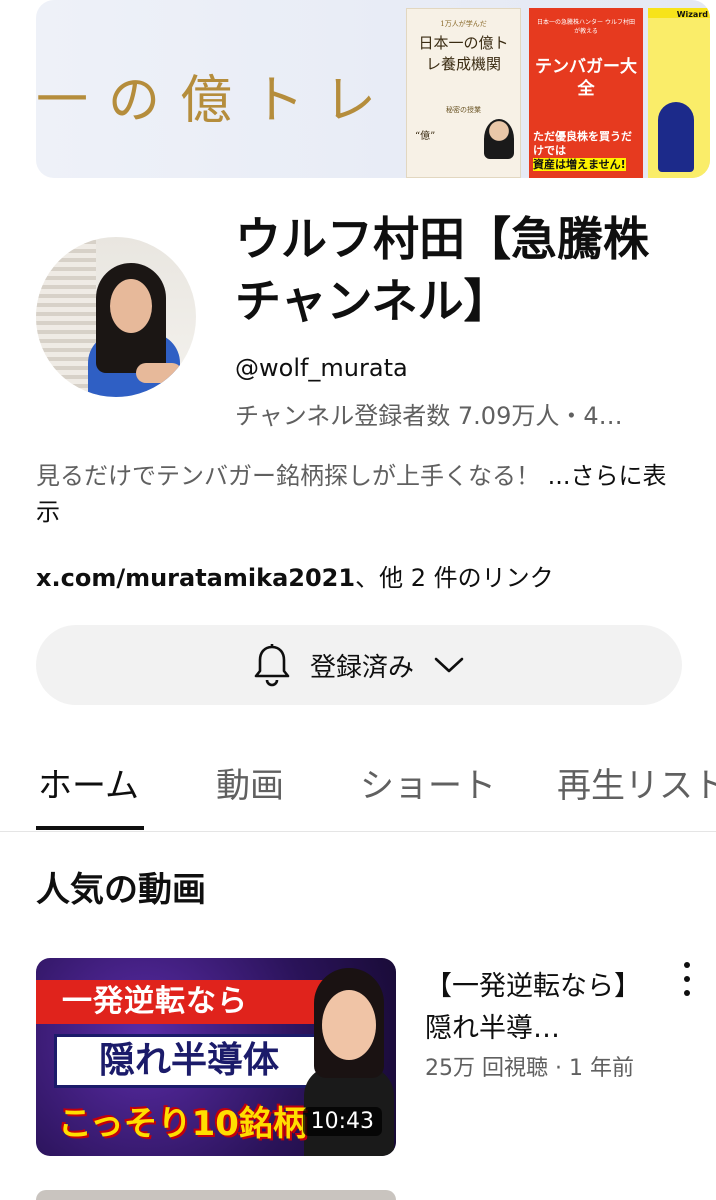  I want to click on book2-tagline: ただ優良株を買うだけでは 資産は増えません!, so click(586, 151).